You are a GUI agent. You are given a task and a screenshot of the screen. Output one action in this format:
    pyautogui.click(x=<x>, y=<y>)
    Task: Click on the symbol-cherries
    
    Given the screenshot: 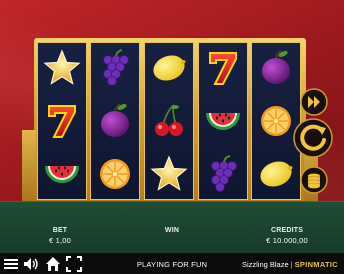 What is the action you would take?
    pyautogui.click(x=169, y=121)
    